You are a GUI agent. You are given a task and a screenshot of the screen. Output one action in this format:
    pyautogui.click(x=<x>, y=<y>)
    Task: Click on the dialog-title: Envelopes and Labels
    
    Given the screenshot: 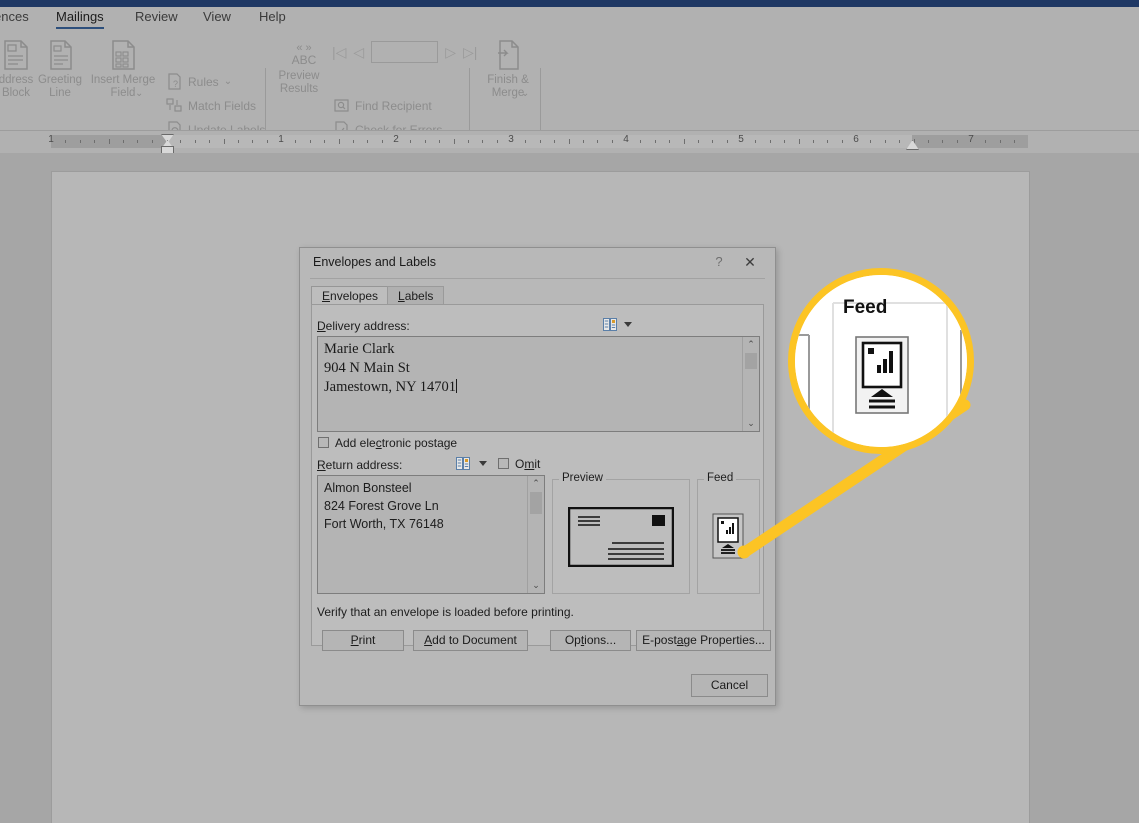 What is the action you would take?
    pyautogui.click(x=375, y=262)
    